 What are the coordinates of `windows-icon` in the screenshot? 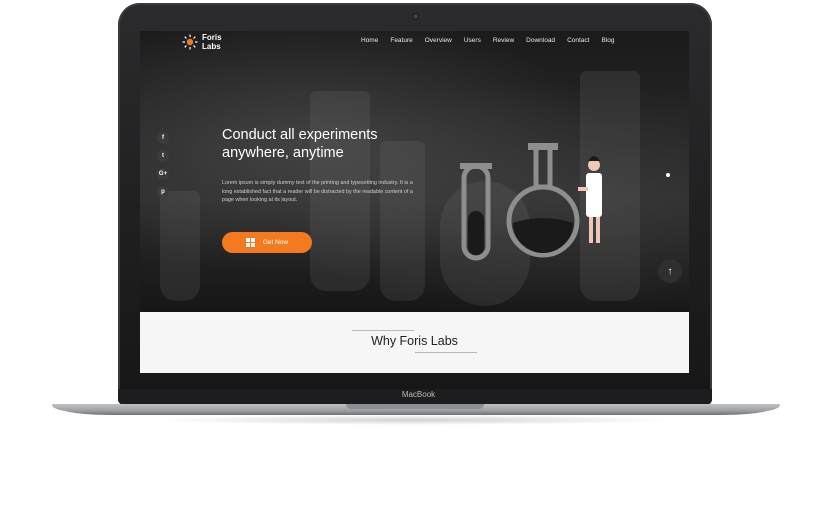 It's located at (250, 242).